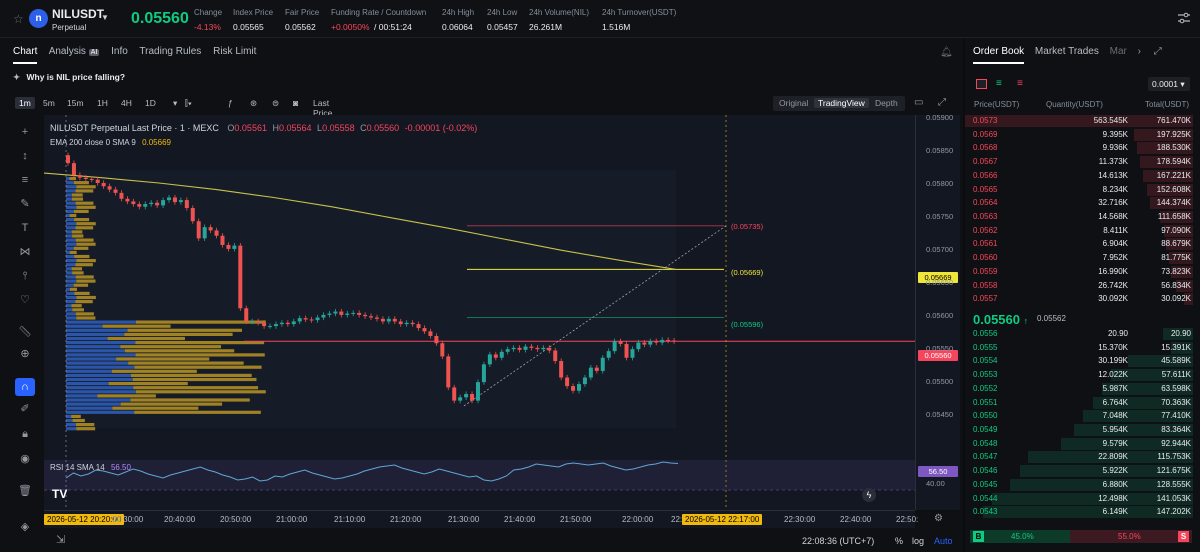 The image size is (1200, 552). Describe the element at coordinates (1079, 258) in the screenshot. I see `ask-row: 0.0560 7.952K 81.775K` at that location.